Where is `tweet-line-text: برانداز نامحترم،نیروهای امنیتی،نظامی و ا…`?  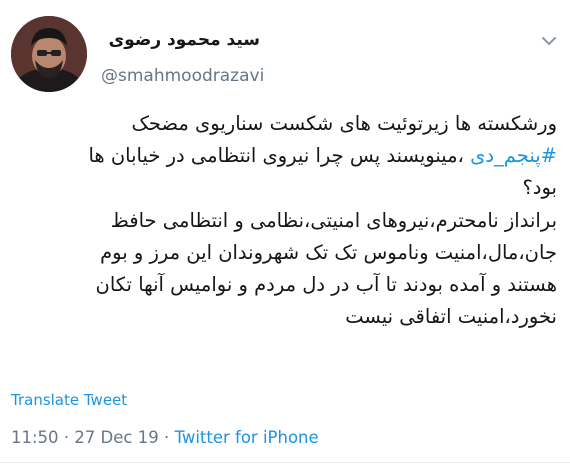 tweet-line-text: برانداز نامحترم،نیروهای امنیتی،نظامی و ا… is located at coordinates (333, 220).